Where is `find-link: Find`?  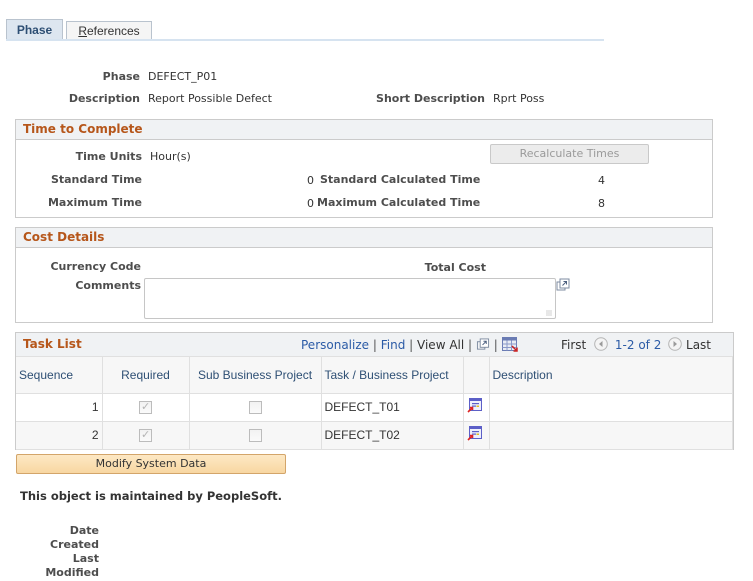
find-link: Find is located at coordinates (393, 345).